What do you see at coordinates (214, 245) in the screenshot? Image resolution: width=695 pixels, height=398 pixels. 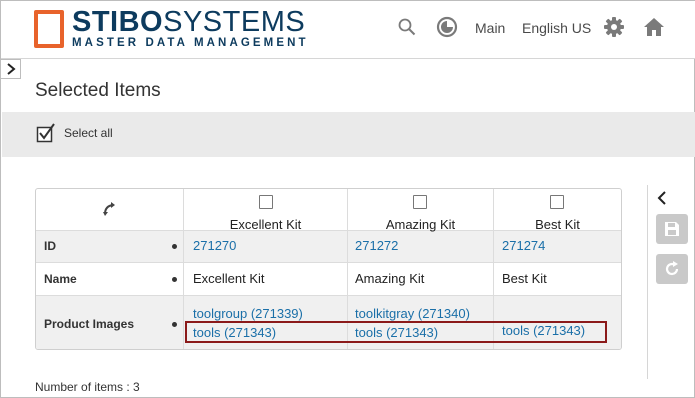 I see `id-link-excellent-kit: 271270` at bounding box center [214, 245].